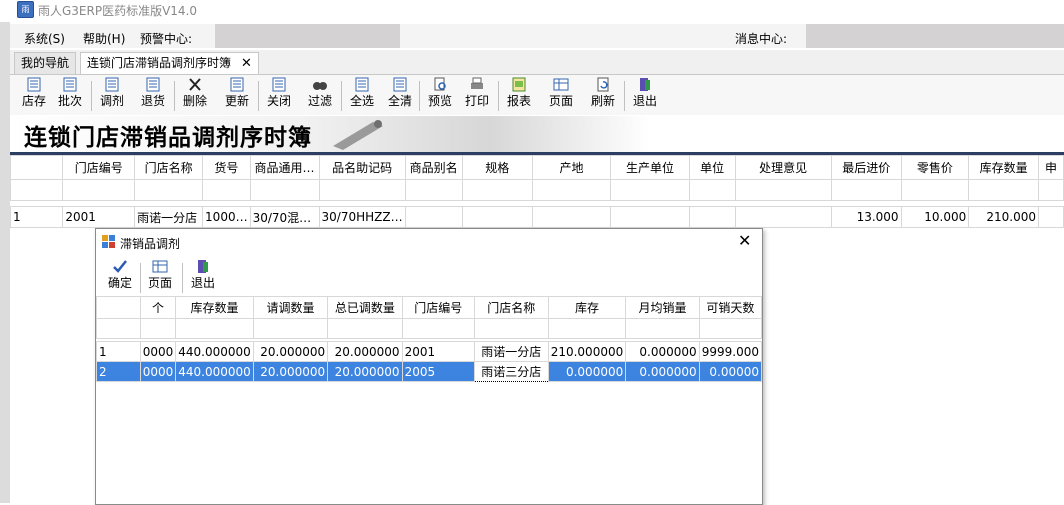  What do you see at coordinates (783, 167) in the screenshot?
I see `column-header: 处理意见` at bounding box center [783, 167].